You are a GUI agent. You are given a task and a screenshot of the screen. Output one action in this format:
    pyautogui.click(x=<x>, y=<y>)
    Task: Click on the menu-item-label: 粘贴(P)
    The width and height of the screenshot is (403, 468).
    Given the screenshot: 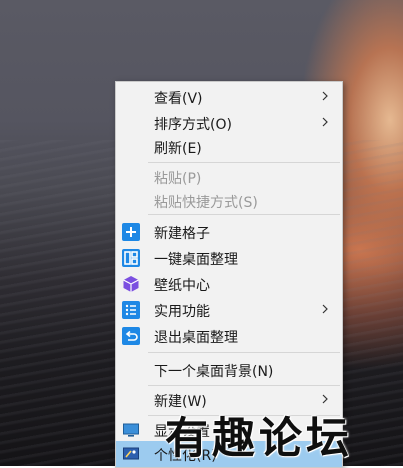 What is the action you would take?
    pyautogui.click(x=178, y=179)
    